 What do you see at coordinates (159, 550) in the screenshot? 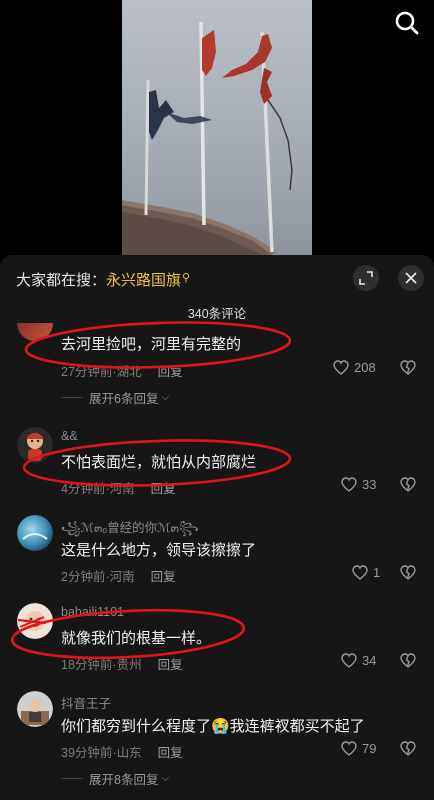
I see `comment-text: 这是什么地方，领导该擦擦了` at bounding box center [159, 550].